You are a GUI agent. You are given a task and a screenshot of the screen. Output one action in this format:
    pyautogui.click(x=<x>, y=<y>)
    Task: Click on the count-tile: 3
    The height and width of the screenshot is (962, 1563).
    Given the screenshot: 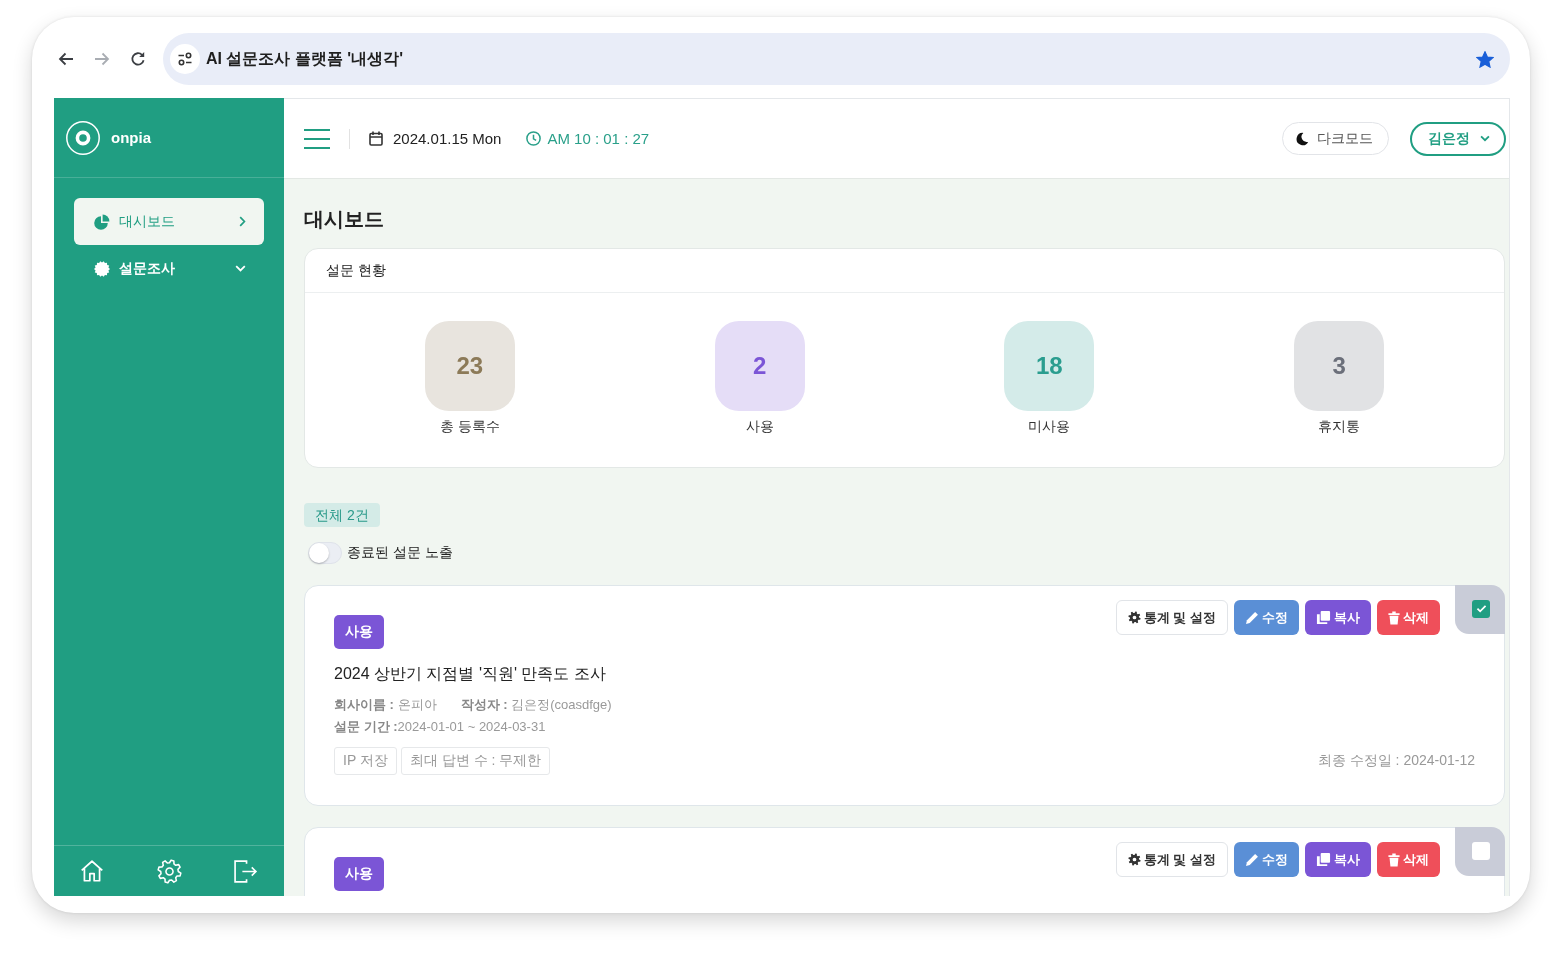 What is the action you would take?
    pyautogui.click(x=1339, y=366)
    